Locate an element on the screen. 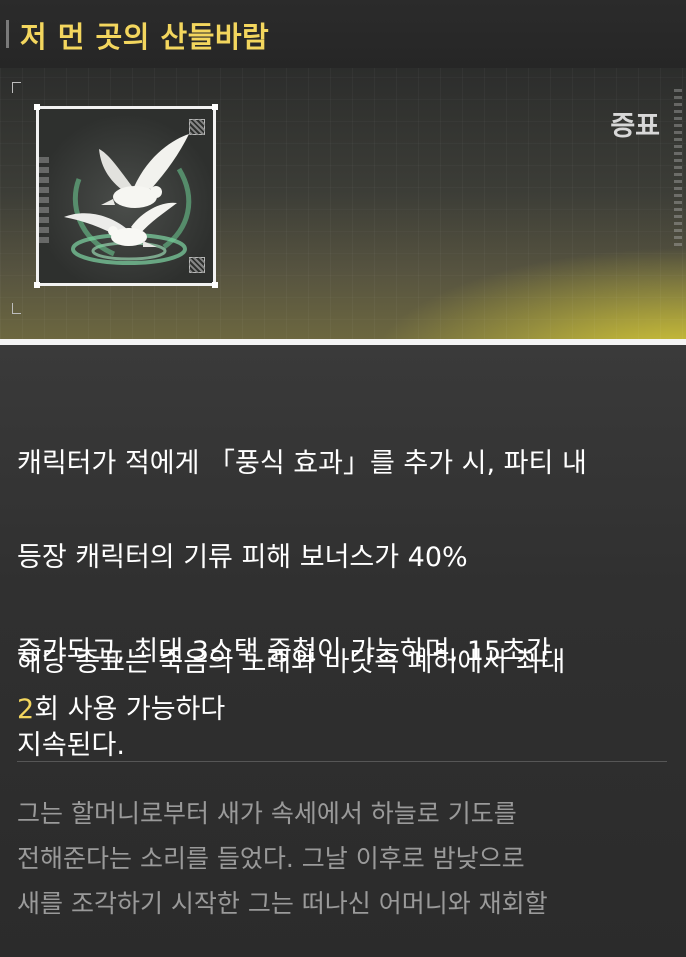 The image size is (686, 957). usage-line: 해당 증표는 죽음의 노래와 바닷속 폐허에서 최대 is located at coordinates (291, 662).